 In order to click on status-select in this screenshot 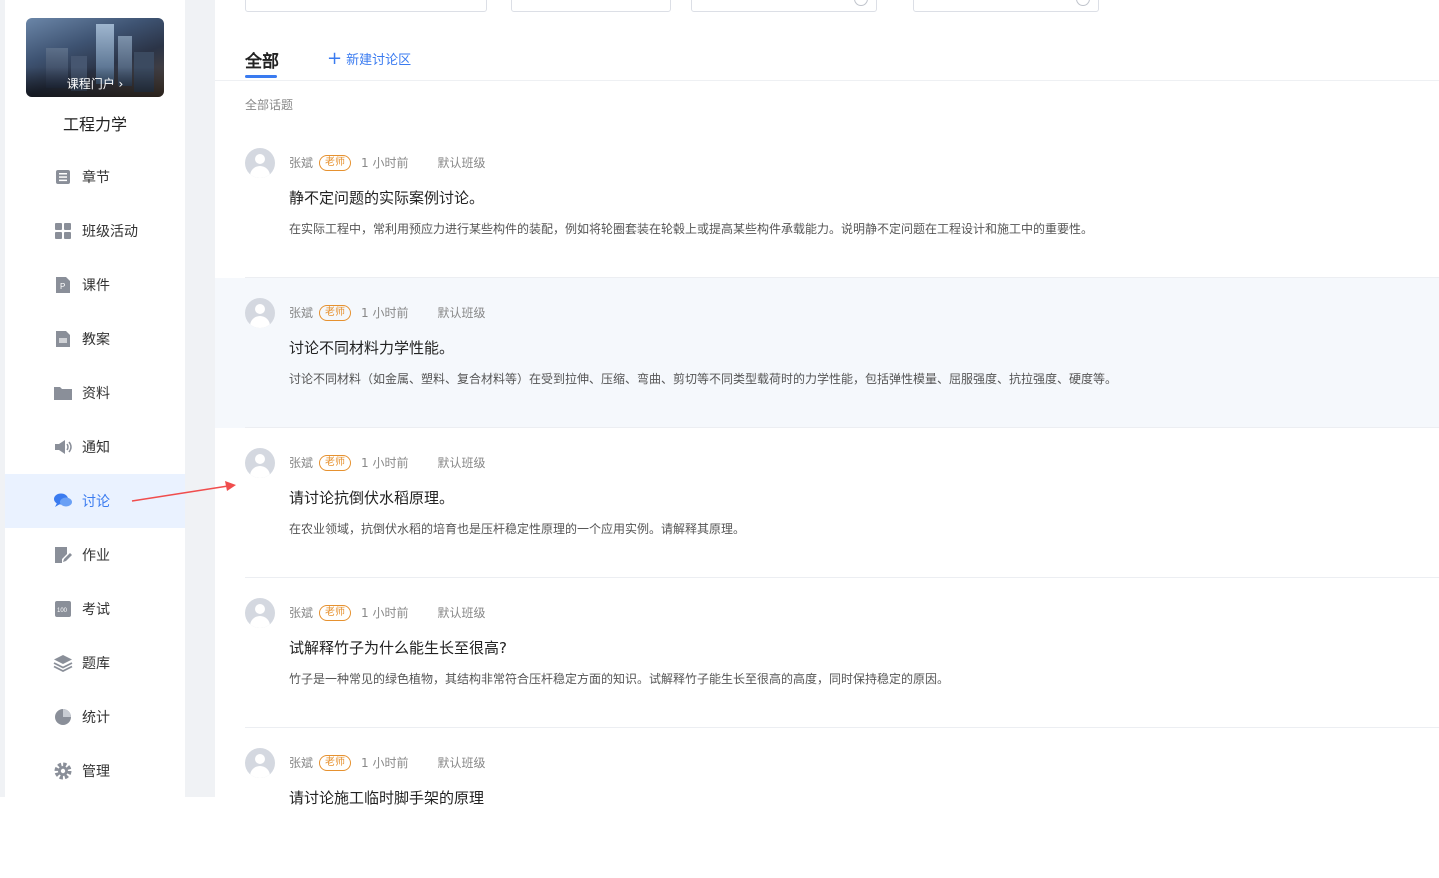, I will do `click(591, 6)`.